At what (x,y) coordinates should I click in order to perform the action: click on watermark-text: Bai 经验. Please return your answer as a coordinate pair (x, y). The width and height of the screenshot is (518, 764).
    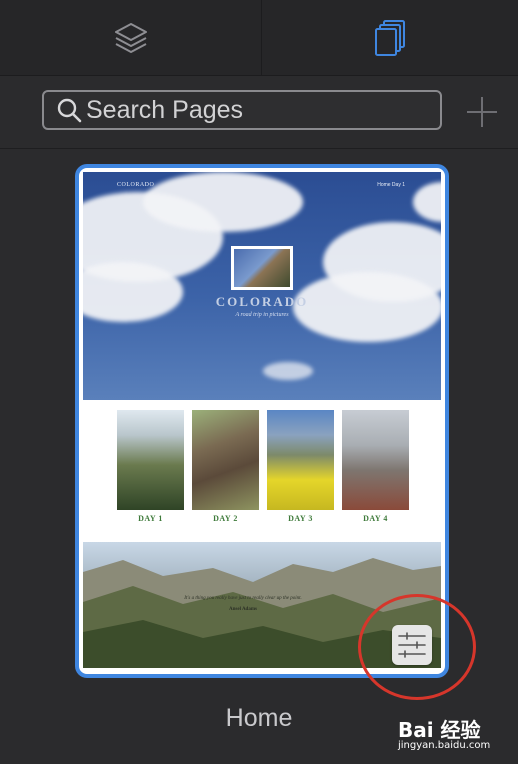
    Looking at the image, I should click on (439, 730).